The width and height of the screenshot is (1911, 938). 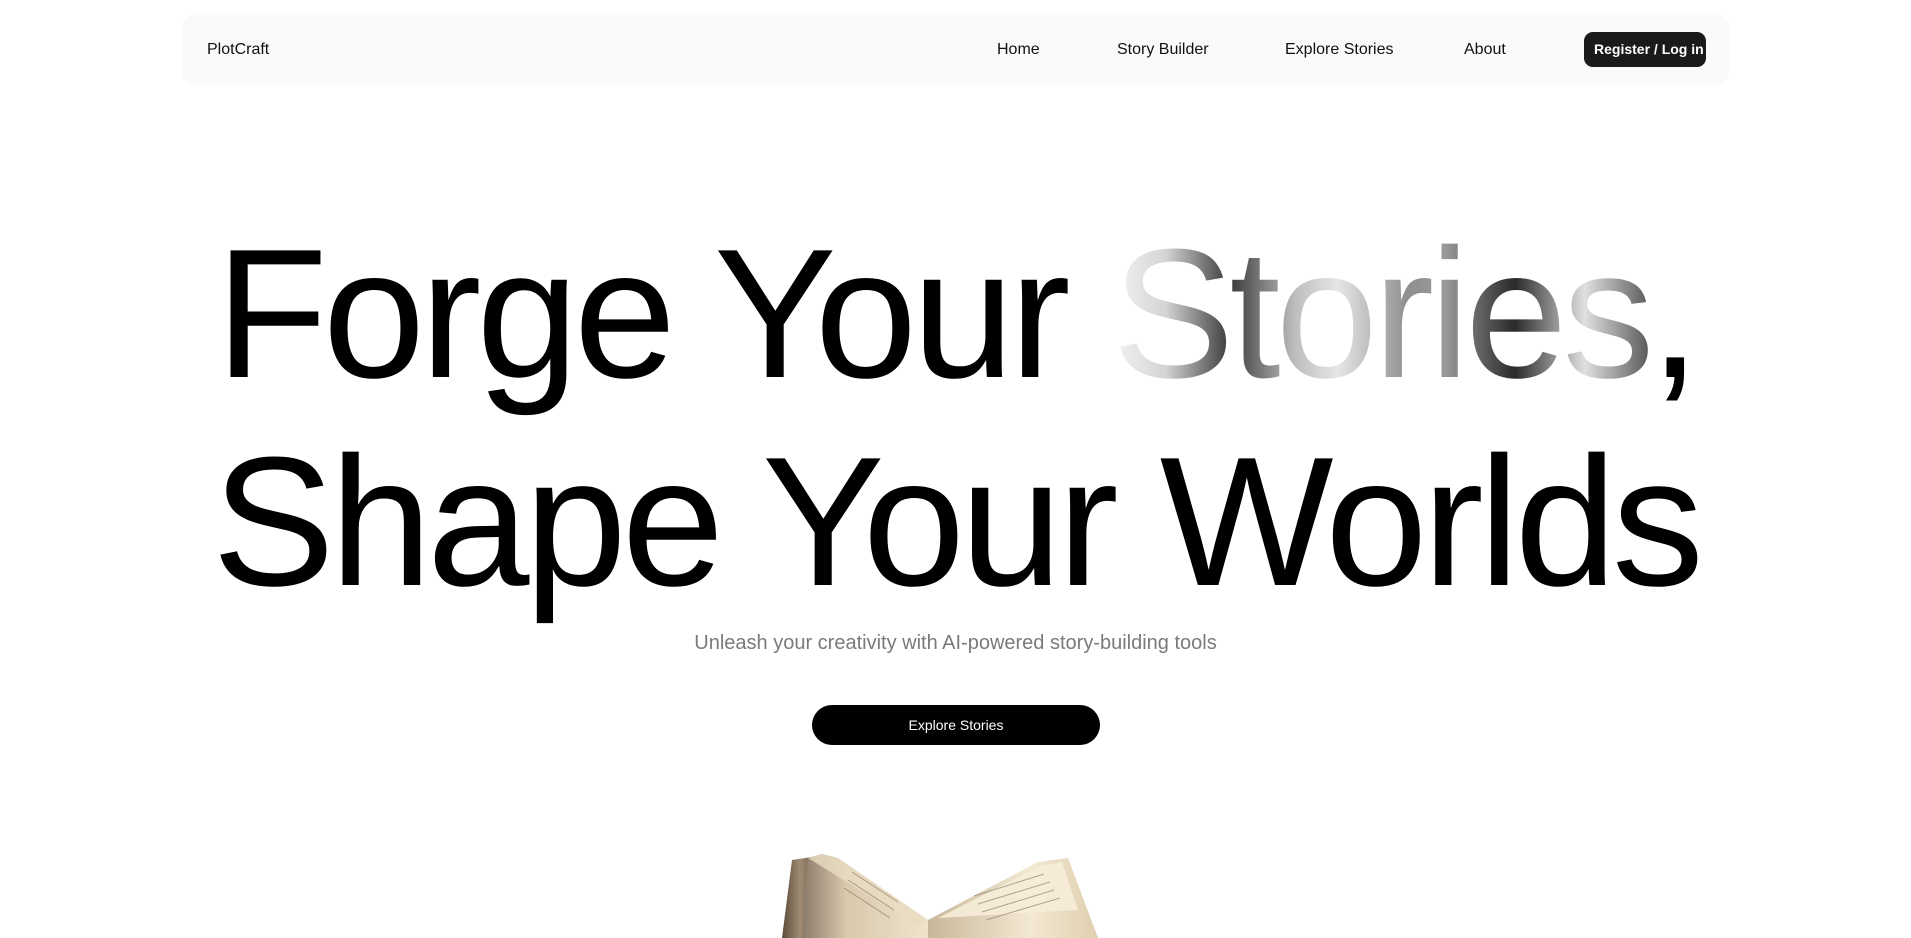 What do you see at coordinates (1339, 50) in the screenshot?
I see `nav-link-explore-stories: Explore Stories` at bounding box center [1339, 50].